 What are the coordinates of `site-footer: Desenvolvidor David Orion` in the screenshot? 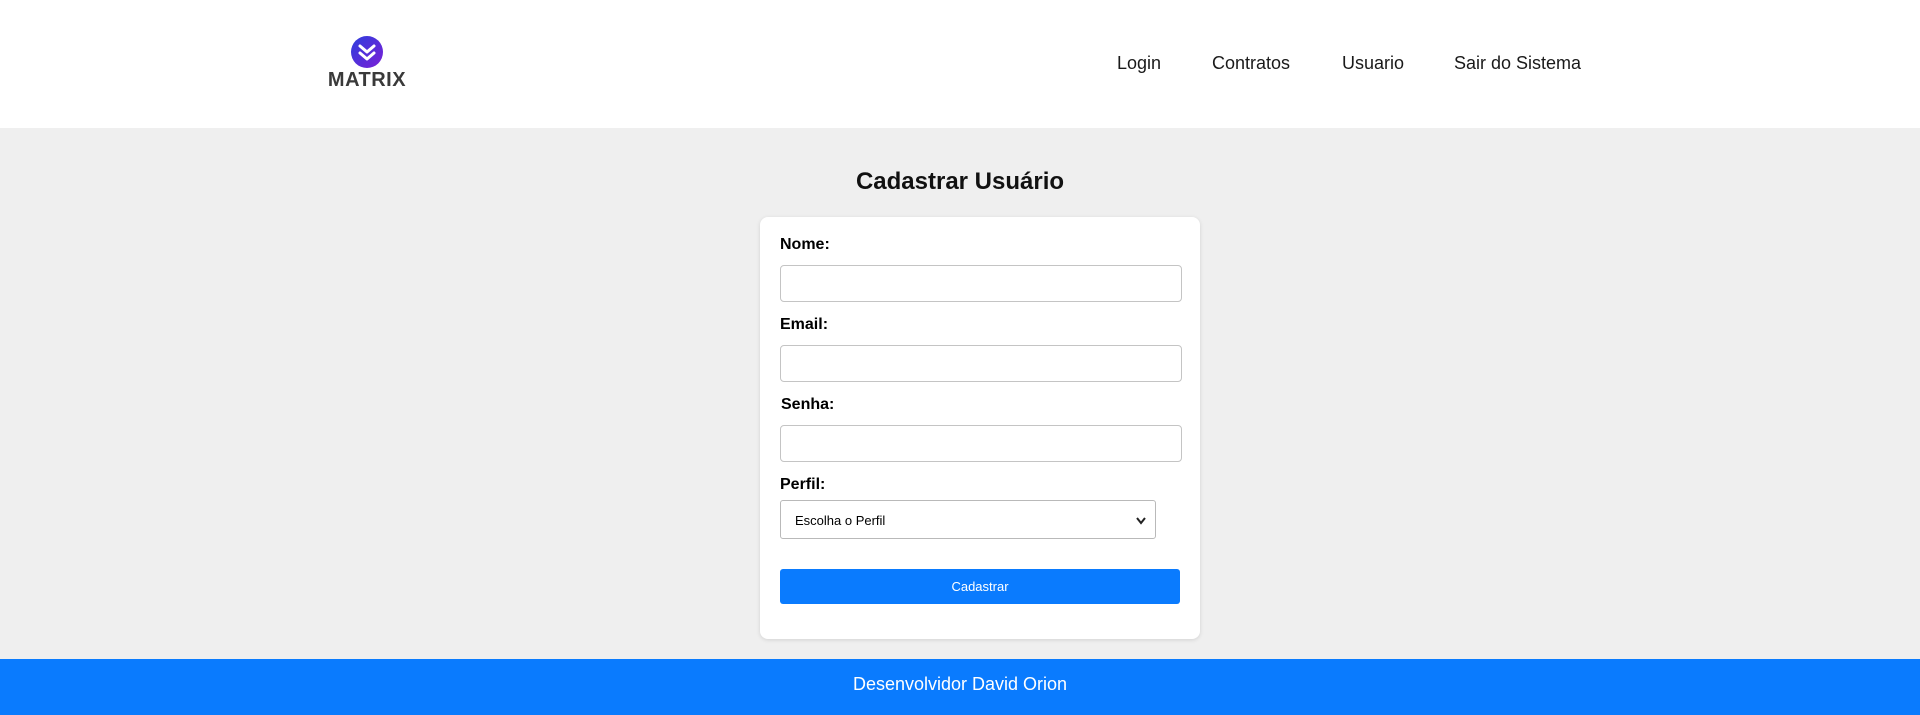 It's located at (960, 687).